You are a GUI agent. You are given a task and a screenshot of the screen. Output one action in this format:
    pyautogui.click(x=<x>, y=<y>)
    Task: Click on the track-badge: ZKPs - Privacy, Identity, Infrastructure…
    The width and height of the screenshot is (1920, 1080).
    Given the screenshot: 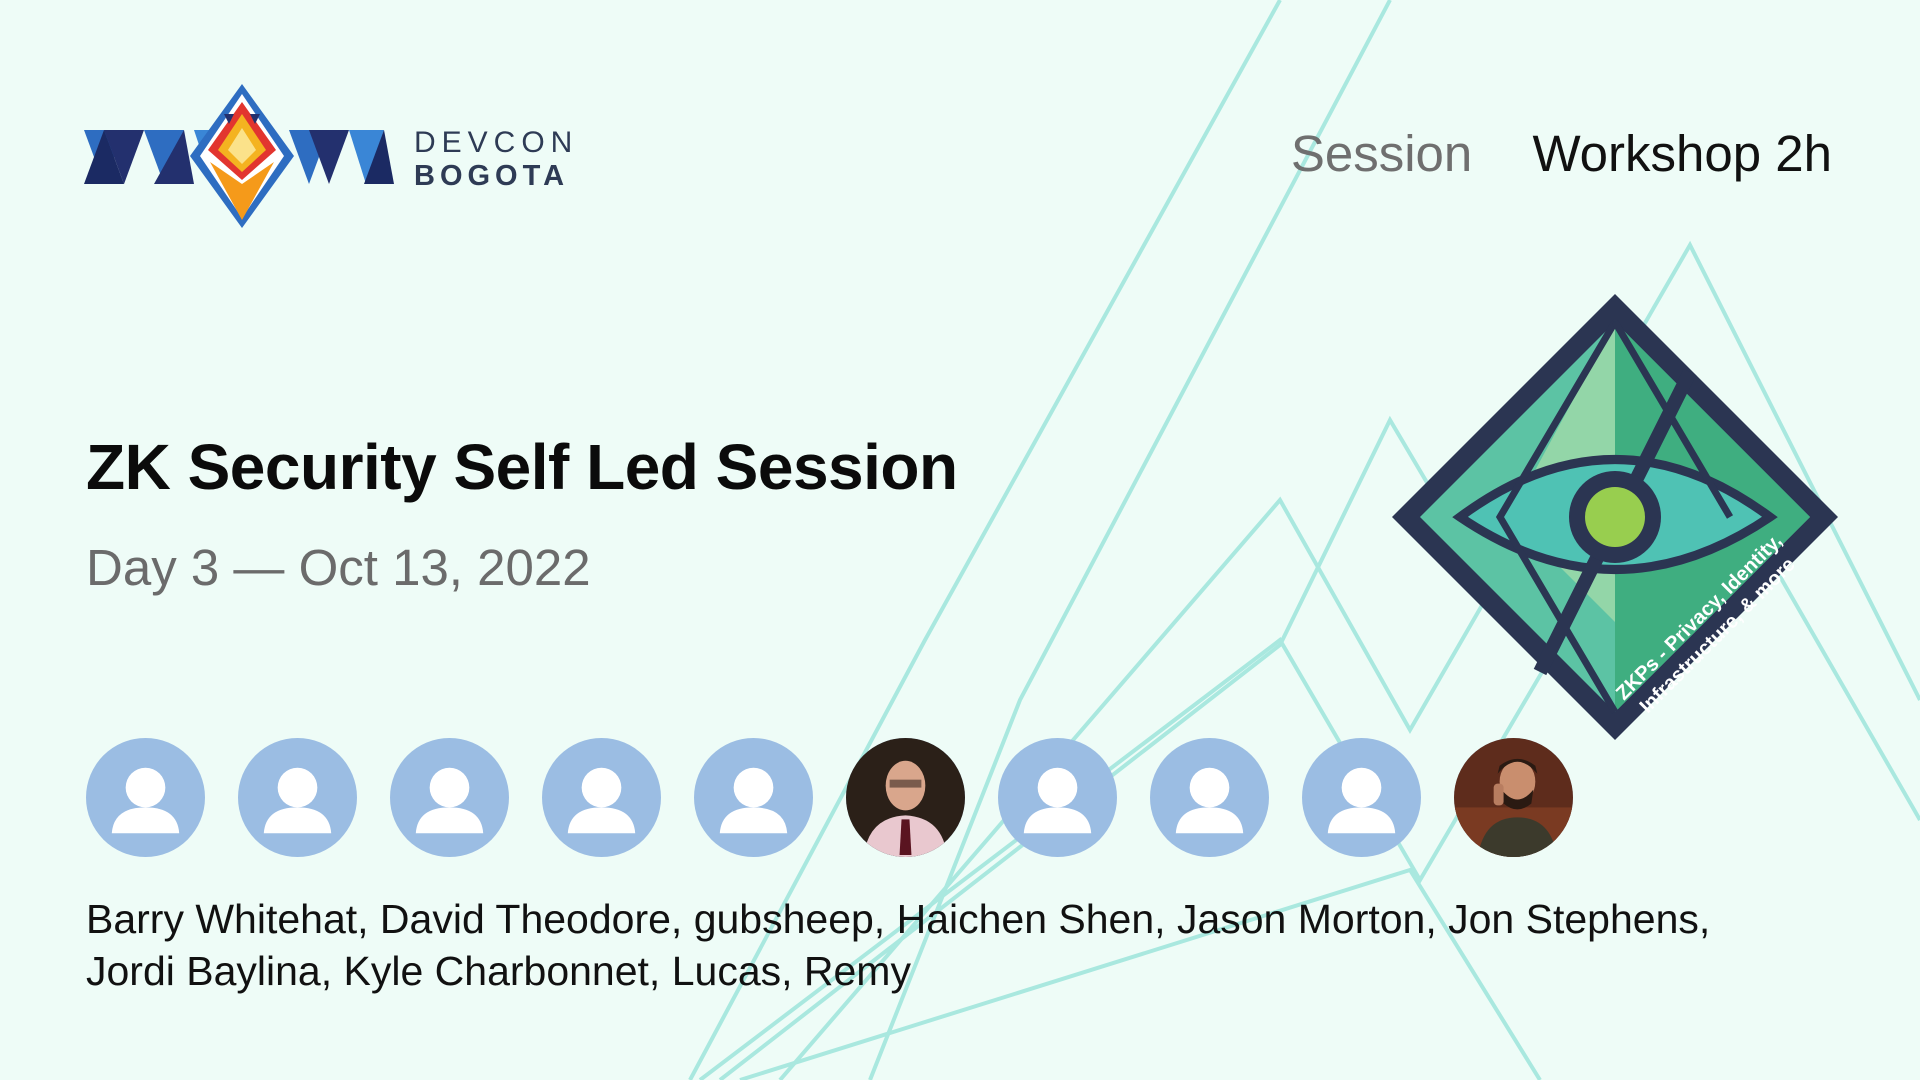 What is the action you would take?
    pyautogui.click(x=1615, y=517)
    